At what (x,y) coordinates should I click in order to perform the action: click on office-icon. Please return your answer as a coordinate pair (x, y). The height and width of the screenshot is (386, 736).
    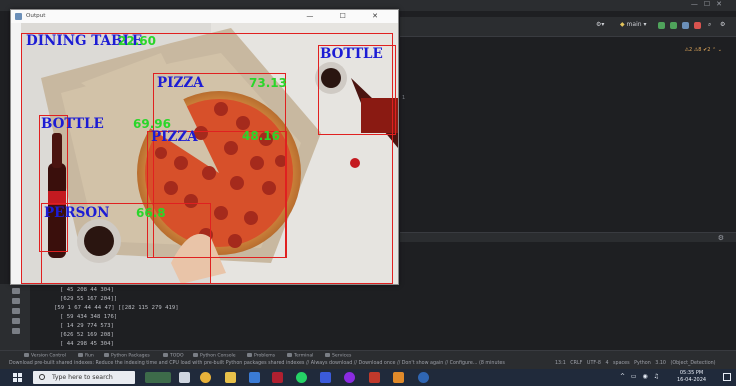
    Looking at the image, I should click on (374, 377).